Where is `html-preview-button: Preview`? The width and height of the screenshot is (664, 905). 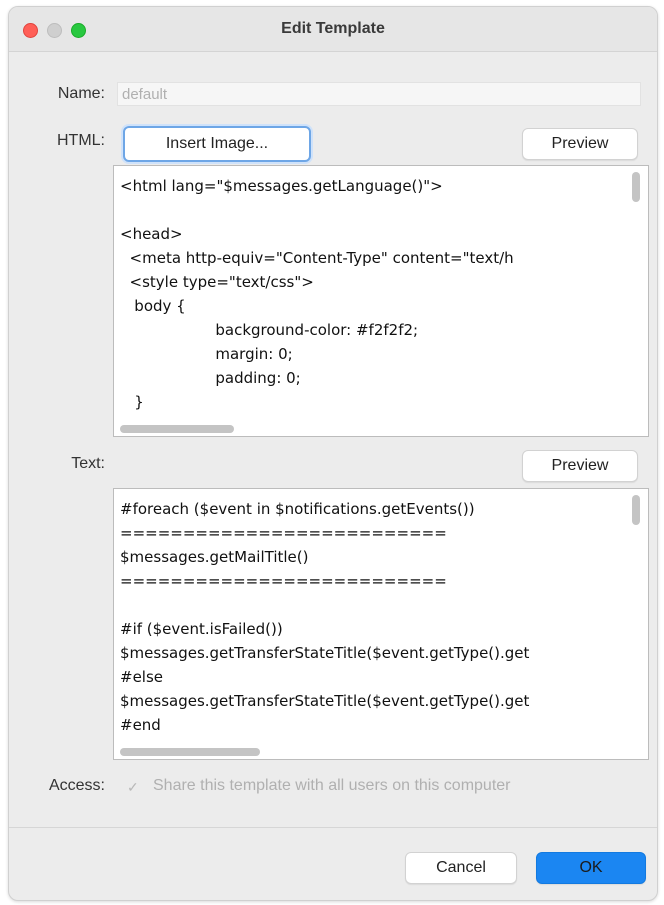 html-preview-button: Preview is located at coordinates (580, 144).